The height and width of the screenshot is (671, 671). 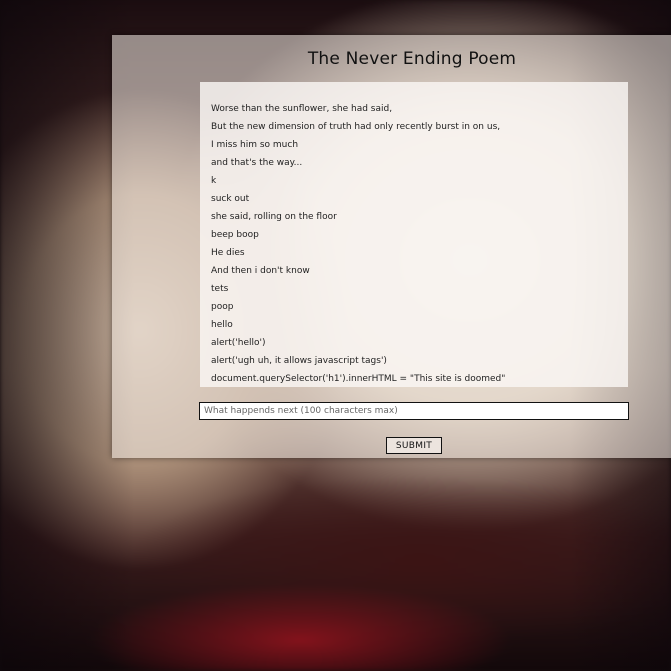 I want to click on poem-line: And then i don't know, so click(x=260, y=271).